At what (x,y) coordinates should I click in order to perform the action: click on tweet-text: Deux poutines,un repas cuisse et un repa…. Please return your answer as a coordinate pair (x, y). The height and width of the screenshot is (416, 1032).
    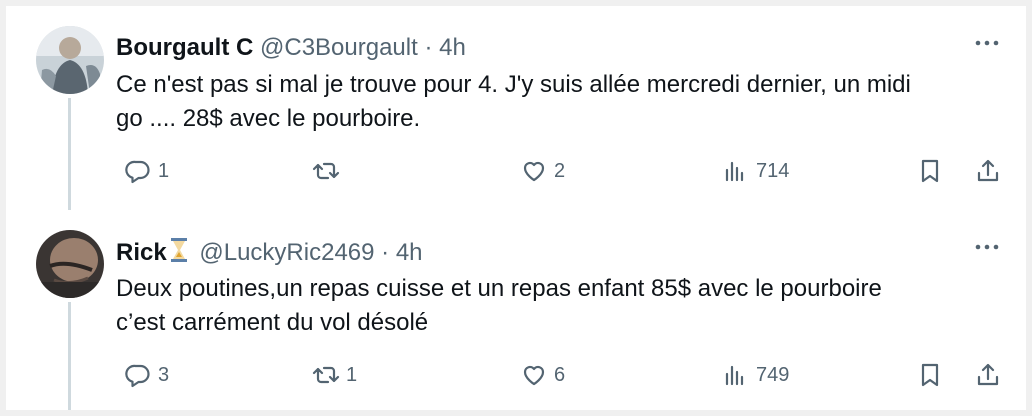
    Looking at the image, I should click on (556, 306).